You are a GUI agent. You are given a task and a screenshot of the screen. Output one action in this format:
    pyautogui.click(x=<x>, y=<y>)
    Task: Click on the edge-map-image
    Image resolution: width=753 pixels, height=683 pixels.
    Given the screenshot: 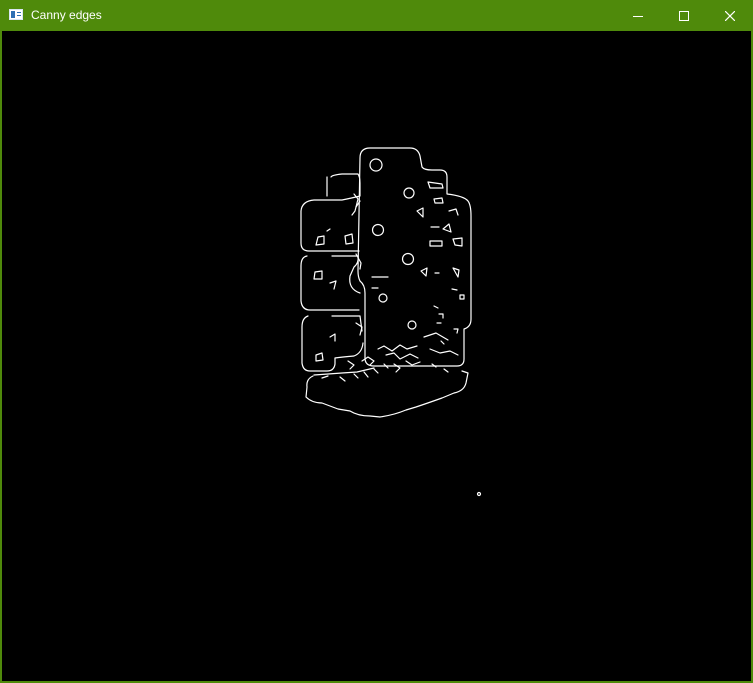 What is the action you would take?
    pyautogui.click(x=391, y=322)
    